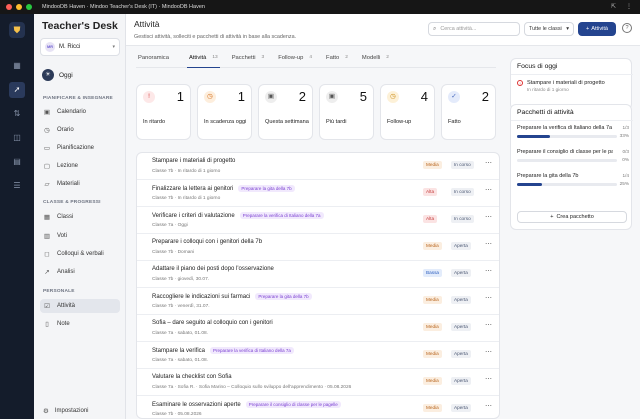 This screenshot has height=419, width=640. Describe the element at coordinates (80, 130) in the screenshot. I see `sidebar-item-orario: ◷ Orario` at that location.